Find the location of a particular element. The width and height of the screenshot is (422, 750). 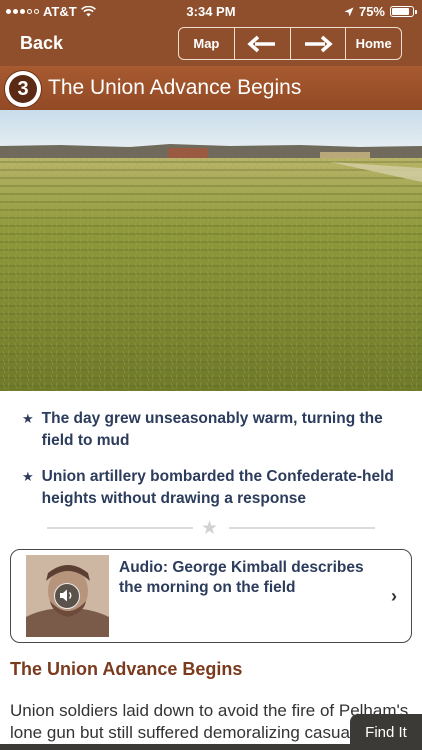

location-icon is located at coordinates (349, 11).